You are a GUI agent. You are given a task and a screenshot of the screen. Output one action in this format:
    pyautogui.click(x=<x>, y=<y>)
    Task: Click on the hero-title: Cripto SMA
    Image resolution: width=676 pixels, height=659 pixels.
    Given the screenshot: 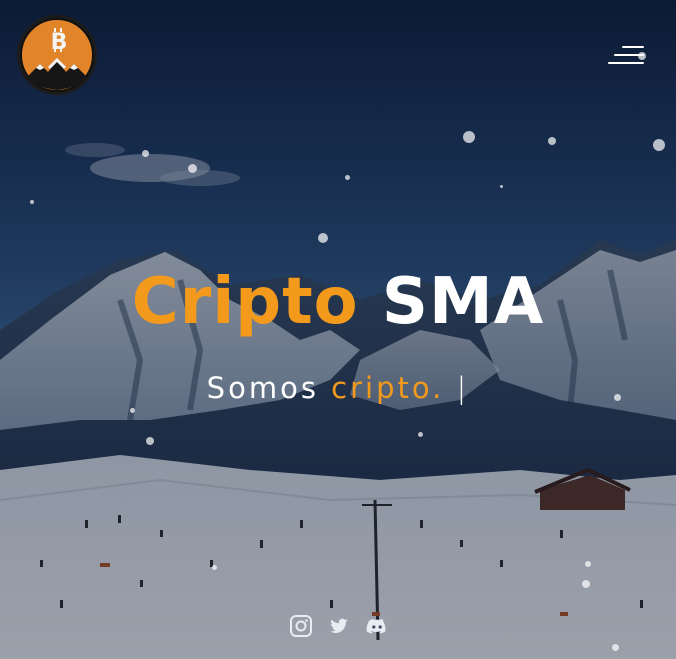 What is the action you would take?
    pyautogui.click(x=338, y=302)
    